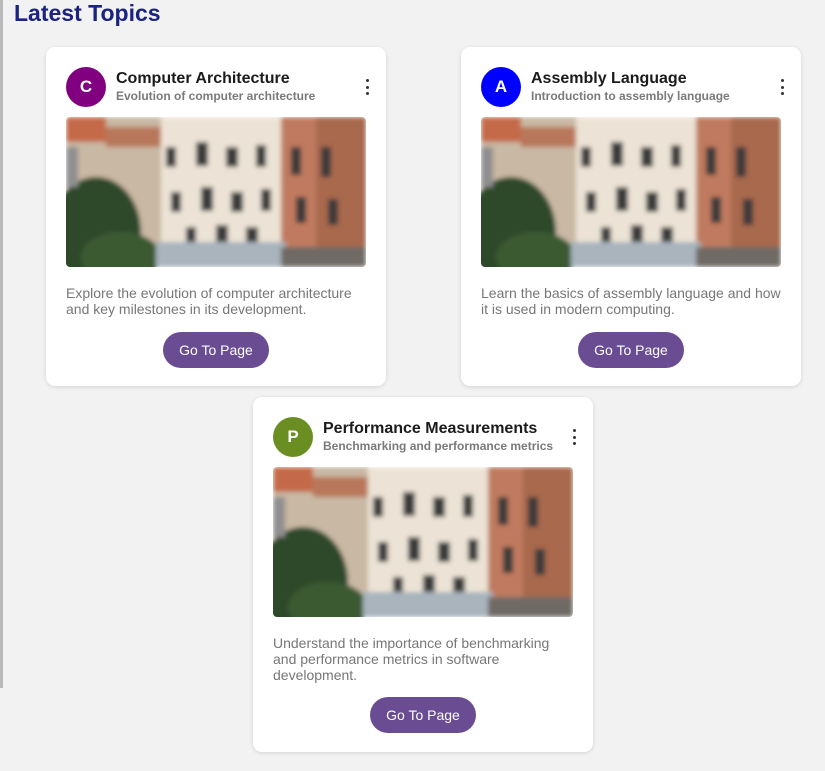 Image resolution: width=825 pixels, height=771 pixels. I want to click on avatar: C, so click(86, 87).